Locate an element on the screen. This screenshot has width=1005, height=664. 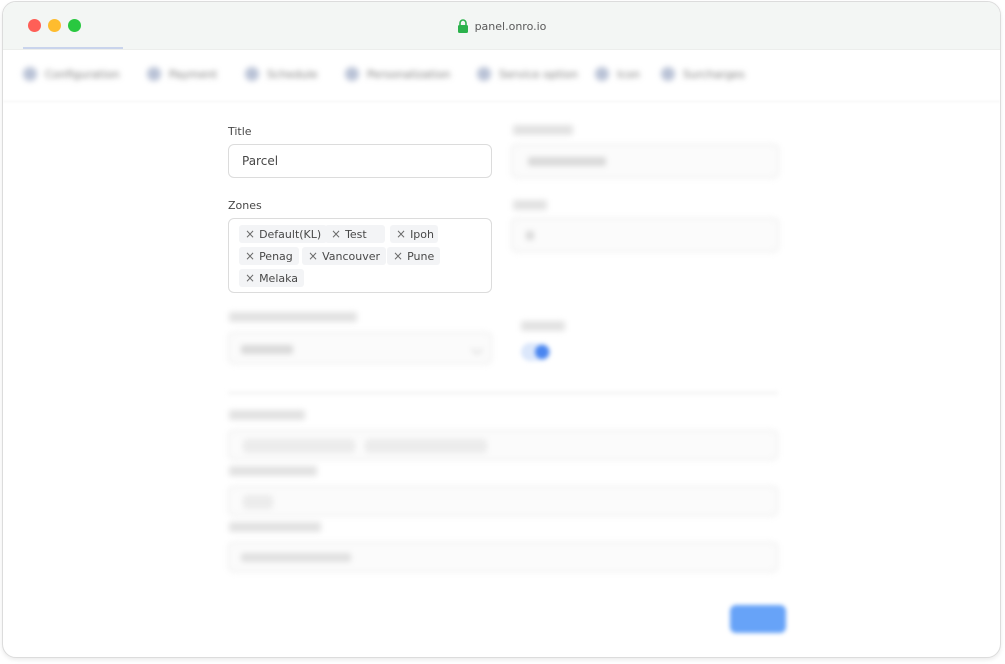
toggle-label is located at coordinates (543, 326).